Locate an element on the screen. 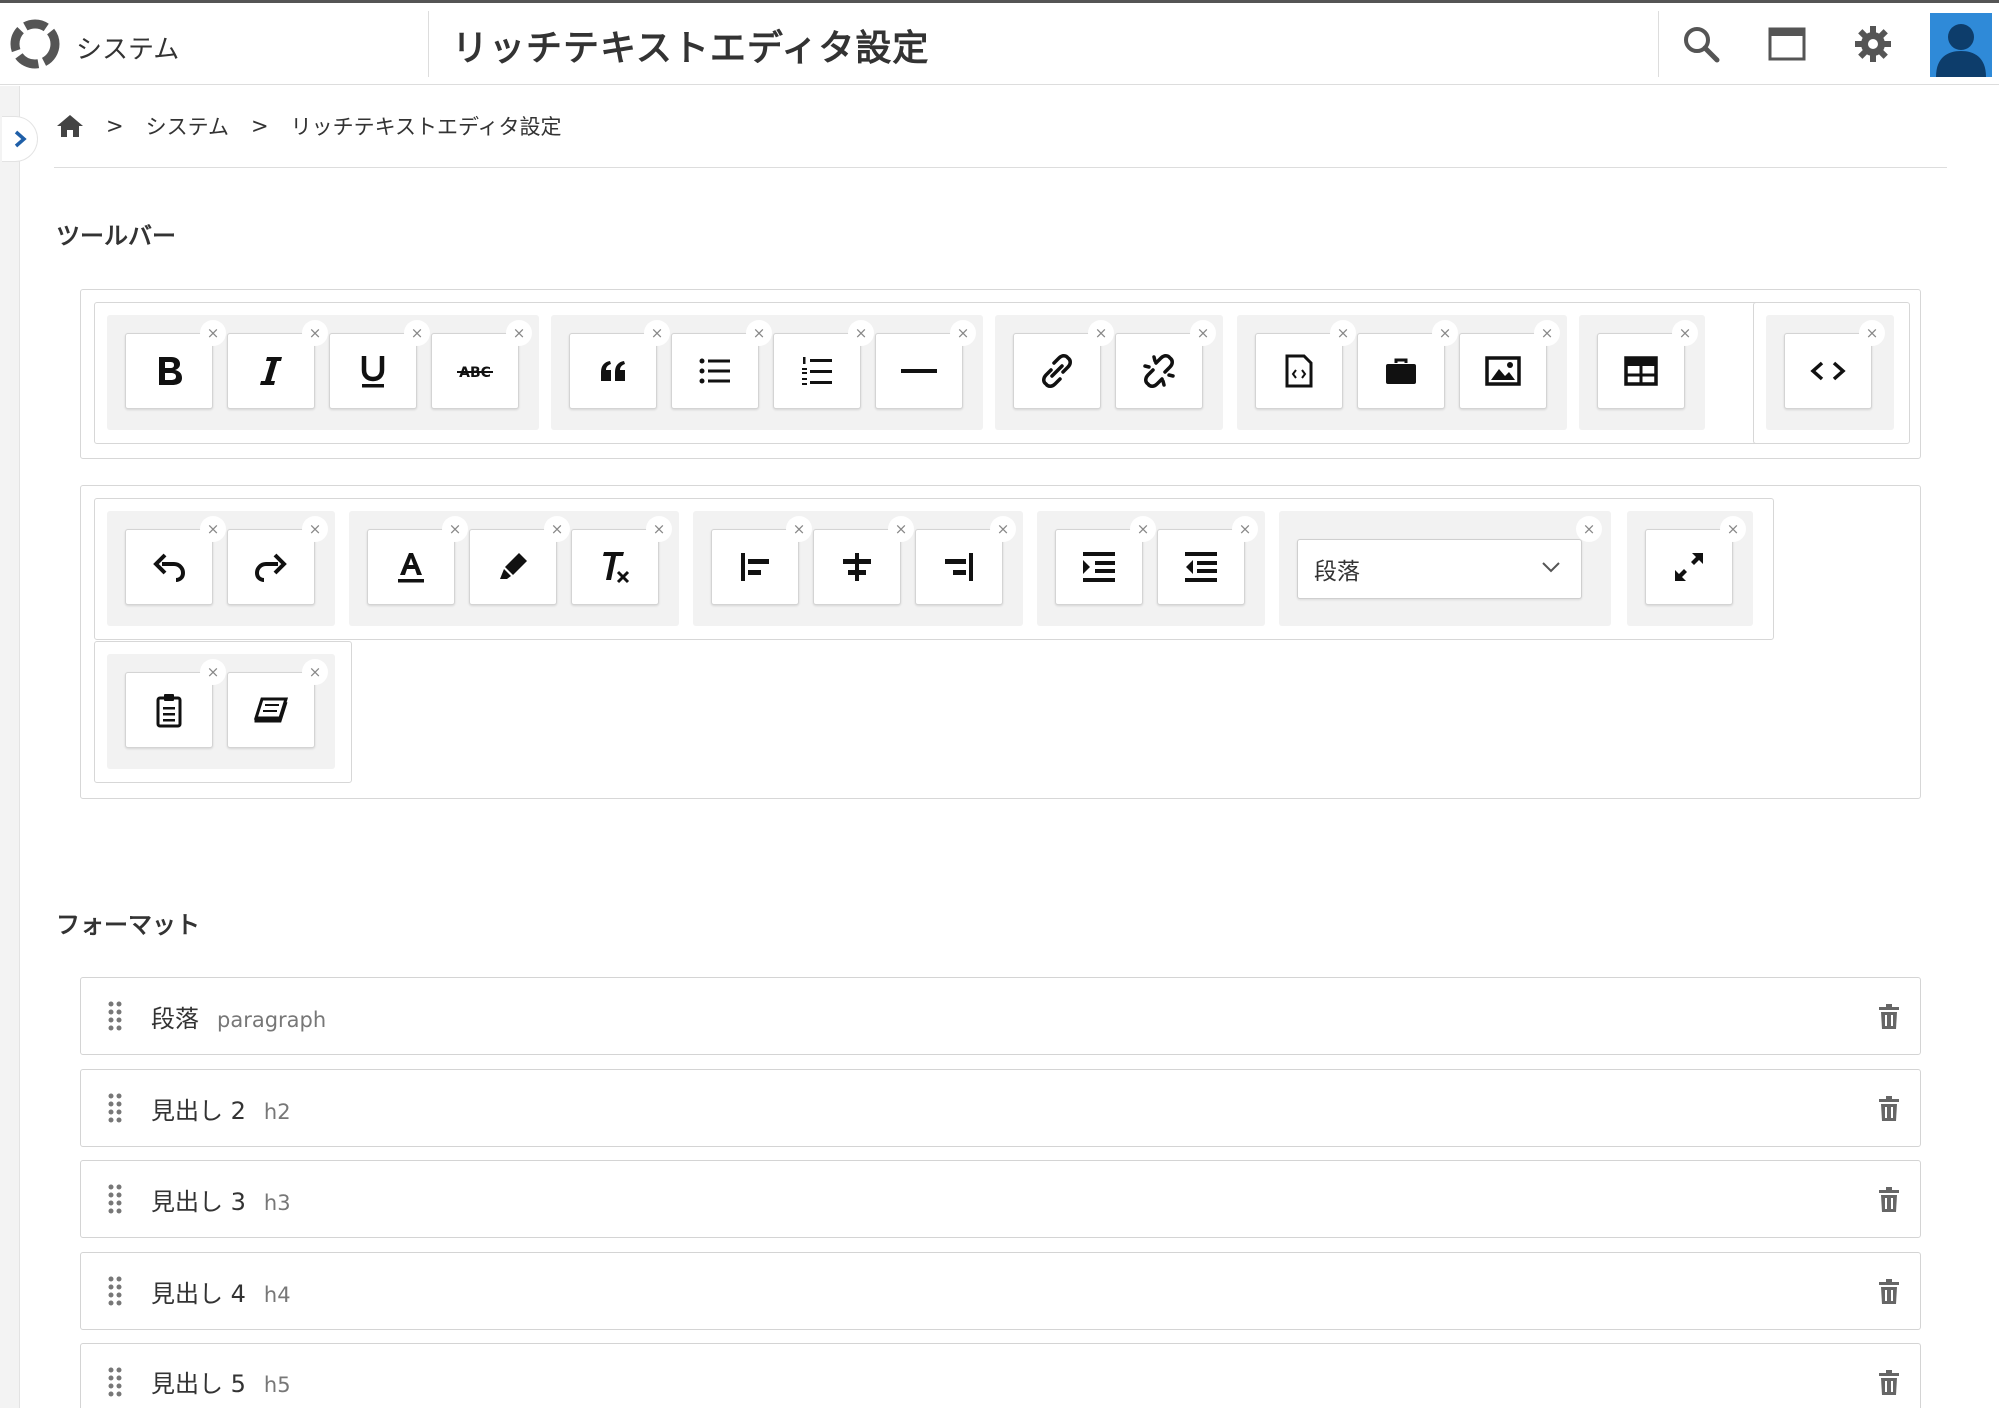 The height and width of the screenshot is (1408, 1999). sidebar-toggle-button is located at coordinates (20, 139).